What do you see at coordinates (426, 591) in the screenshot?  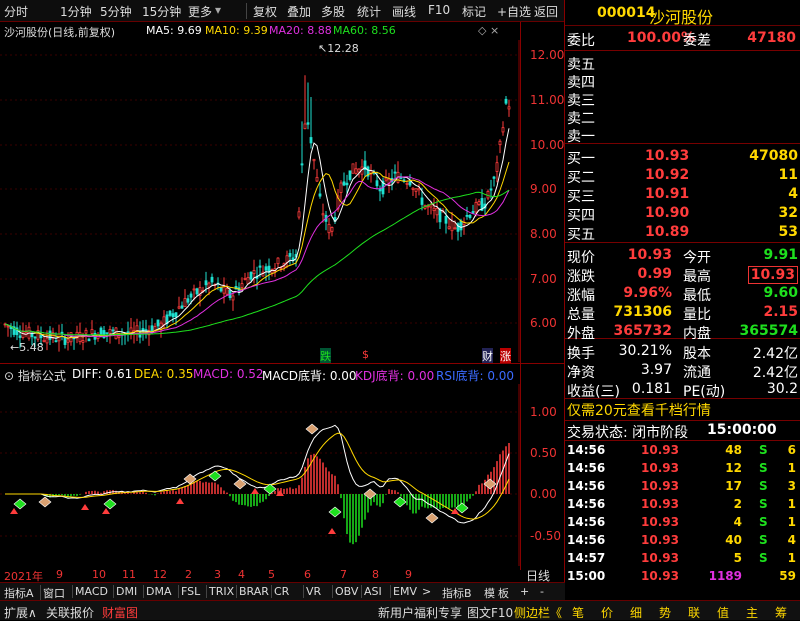 I see `indicator-tab: >` at bounding box center [426, 591].